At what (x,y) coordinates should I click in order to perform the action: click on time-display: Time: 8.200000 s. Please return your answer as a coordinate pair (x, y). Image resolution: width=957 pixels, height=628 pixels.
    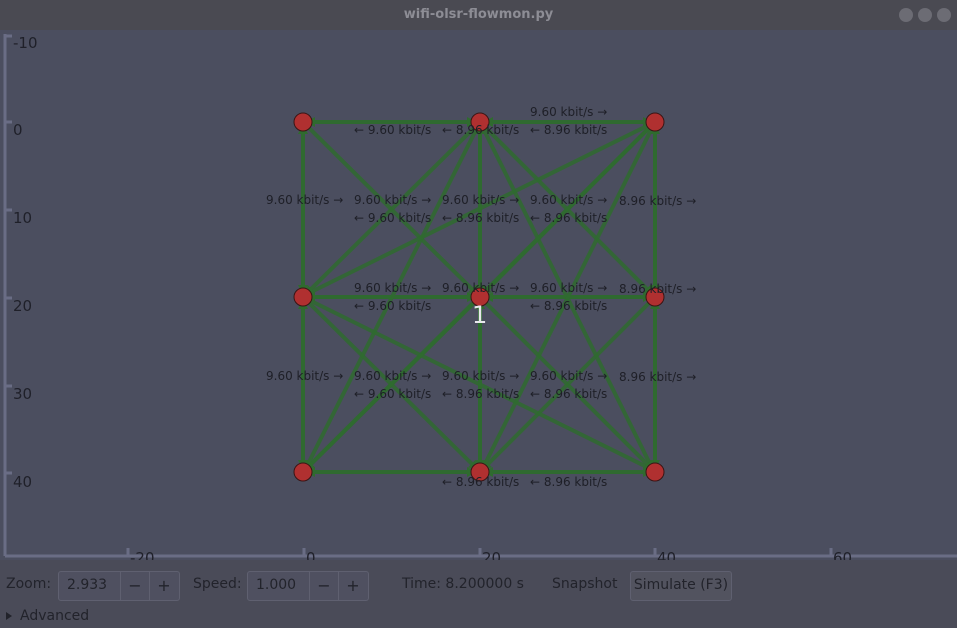
    Looking at the image, I should click on (463, 584).